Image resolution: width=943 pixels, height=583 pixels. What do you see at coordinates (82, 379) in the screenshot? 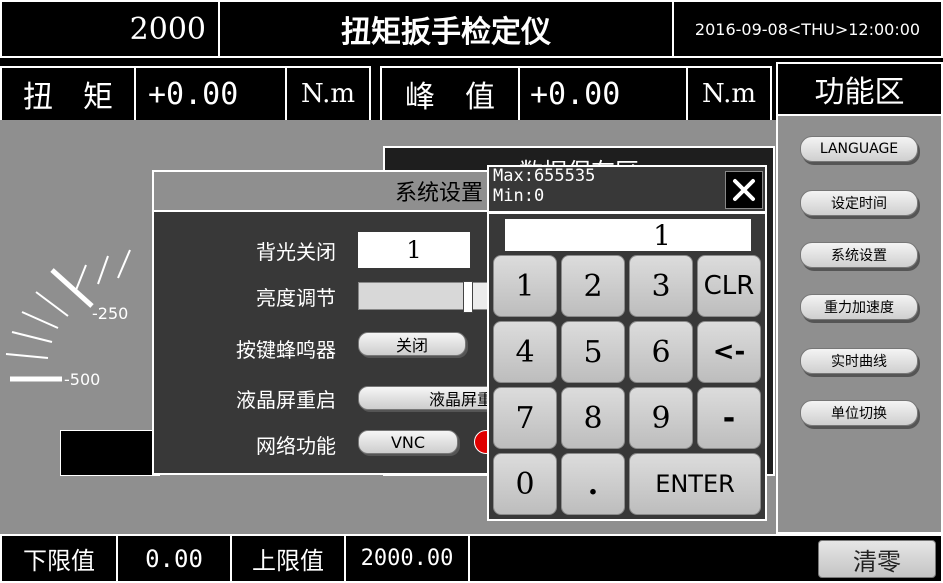
I see `gauge-tick-label: -500` at bounding box center [82, 379].